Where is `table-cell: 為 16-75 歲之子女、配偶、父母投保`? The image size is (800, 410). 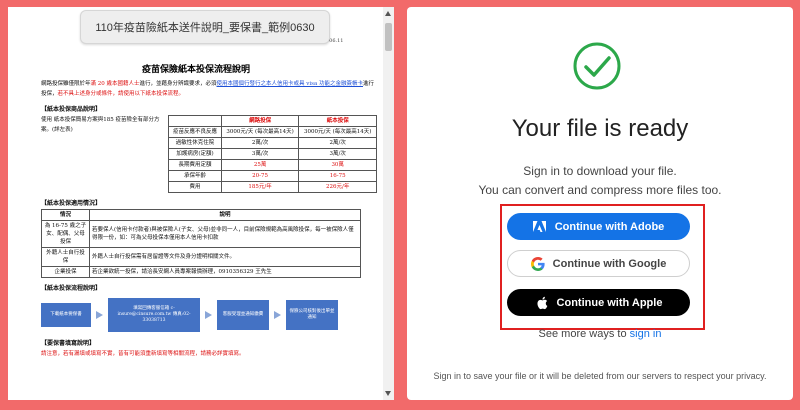 table-cell: 為 16-75 歲之子女、配偶、父母投保 is located at coordinates (65, 234).